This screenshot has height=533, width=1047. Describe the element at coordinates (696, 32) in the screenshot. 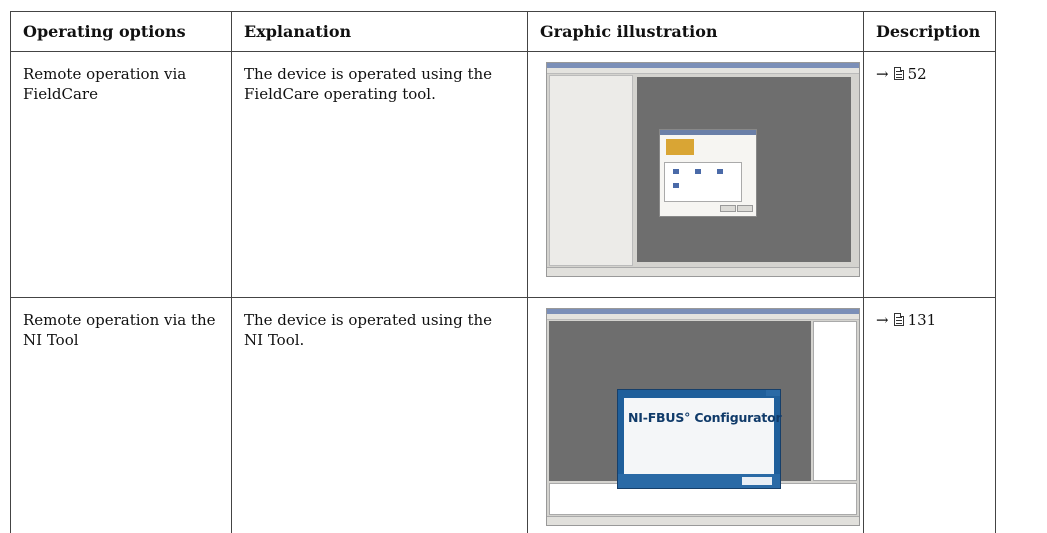

I see `header-graphic-illustration: Graphic illustration` at that location.